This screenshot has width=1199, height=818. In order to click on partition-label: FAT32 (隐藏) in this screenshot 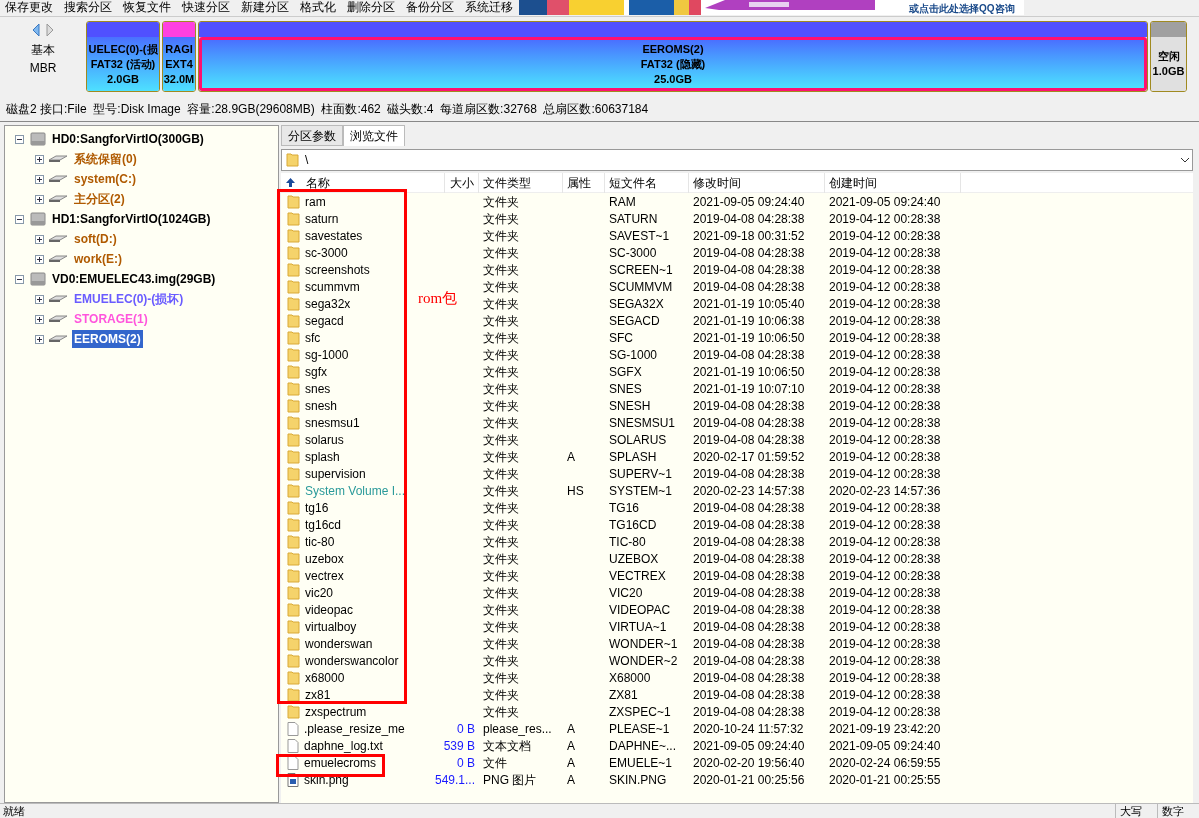, I will do `click(673, 64)`.